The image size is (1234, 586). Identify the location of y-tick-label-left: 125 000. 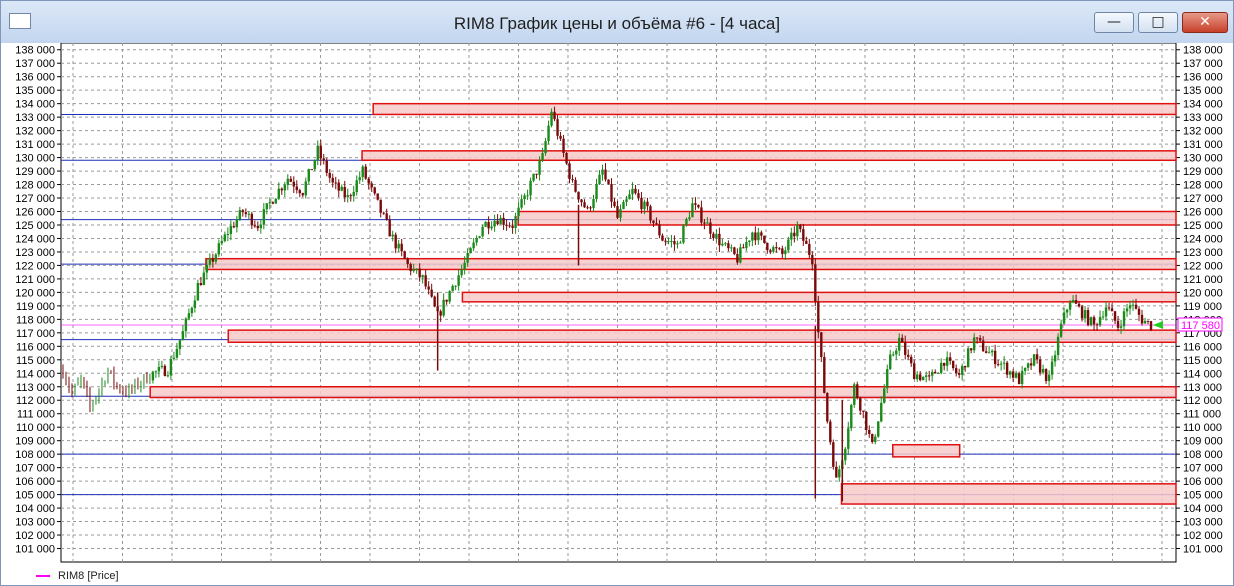
(35, 226).